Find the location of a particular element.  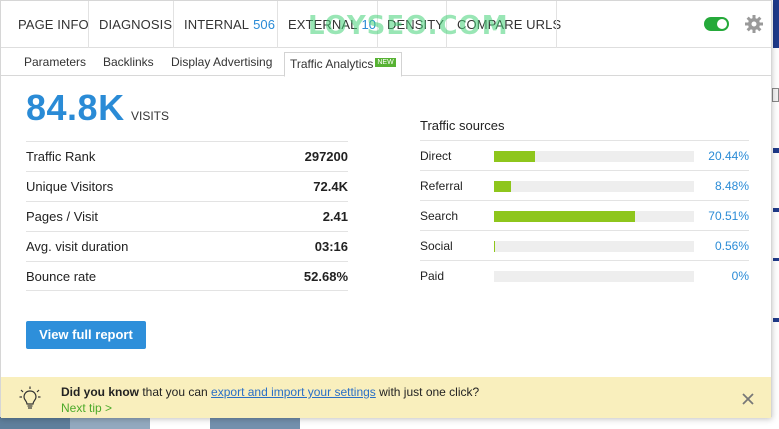

internal-links-count: 506 is located at coordinates (264, 24).